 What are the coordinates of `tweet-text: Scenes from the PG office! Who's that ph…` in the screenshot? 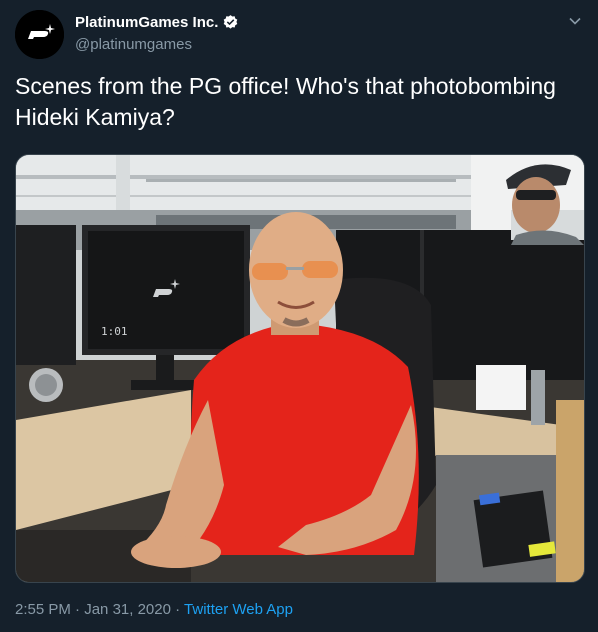 It's located at (285, 101).